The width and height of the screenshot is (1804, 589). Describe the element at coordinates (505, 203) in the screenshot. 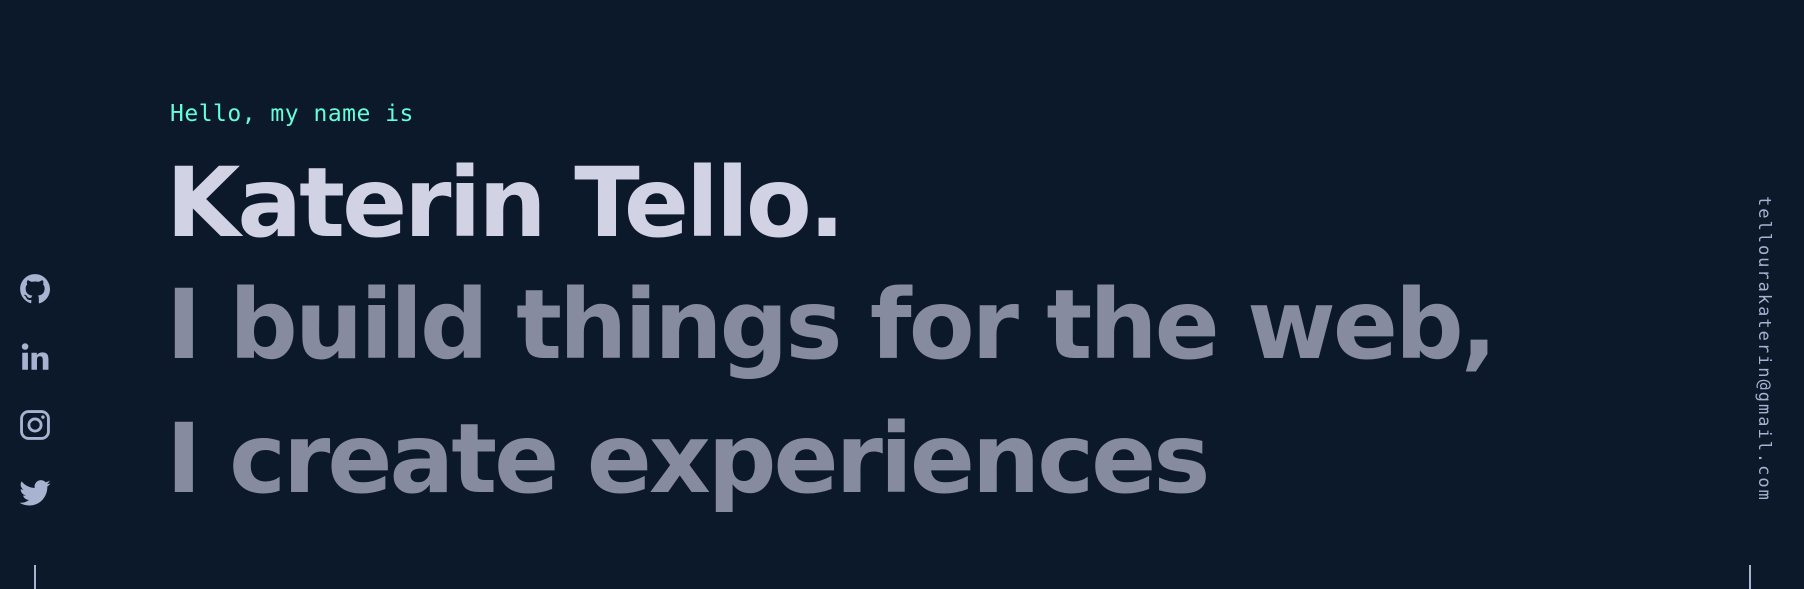

I see `hero-name: Katerin Tello.` at that location.